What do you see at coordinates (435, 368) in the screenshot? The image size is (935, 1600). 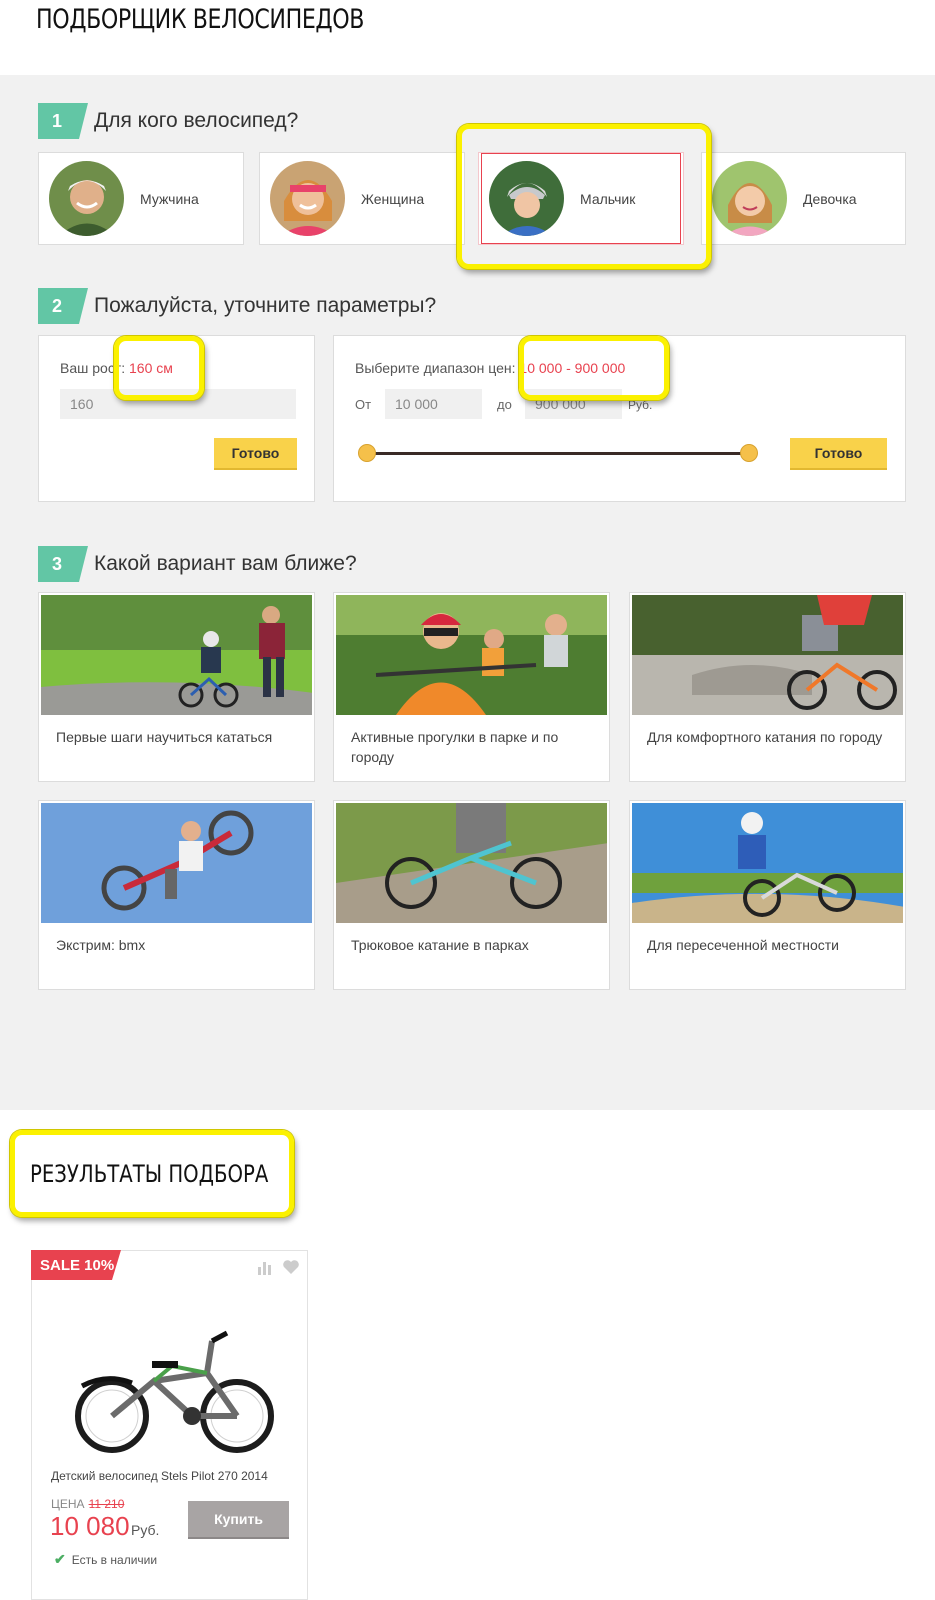 I see `price-label-text: Выберите диапазон цен:` at bounding box center [435, 368].